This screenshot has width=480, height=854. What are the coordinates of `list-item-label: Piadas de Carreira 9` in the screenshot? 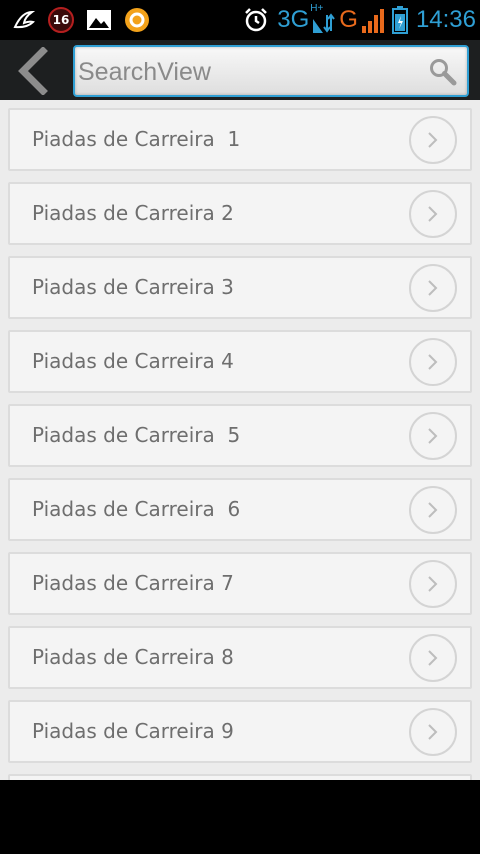 It's located at (133, 731).